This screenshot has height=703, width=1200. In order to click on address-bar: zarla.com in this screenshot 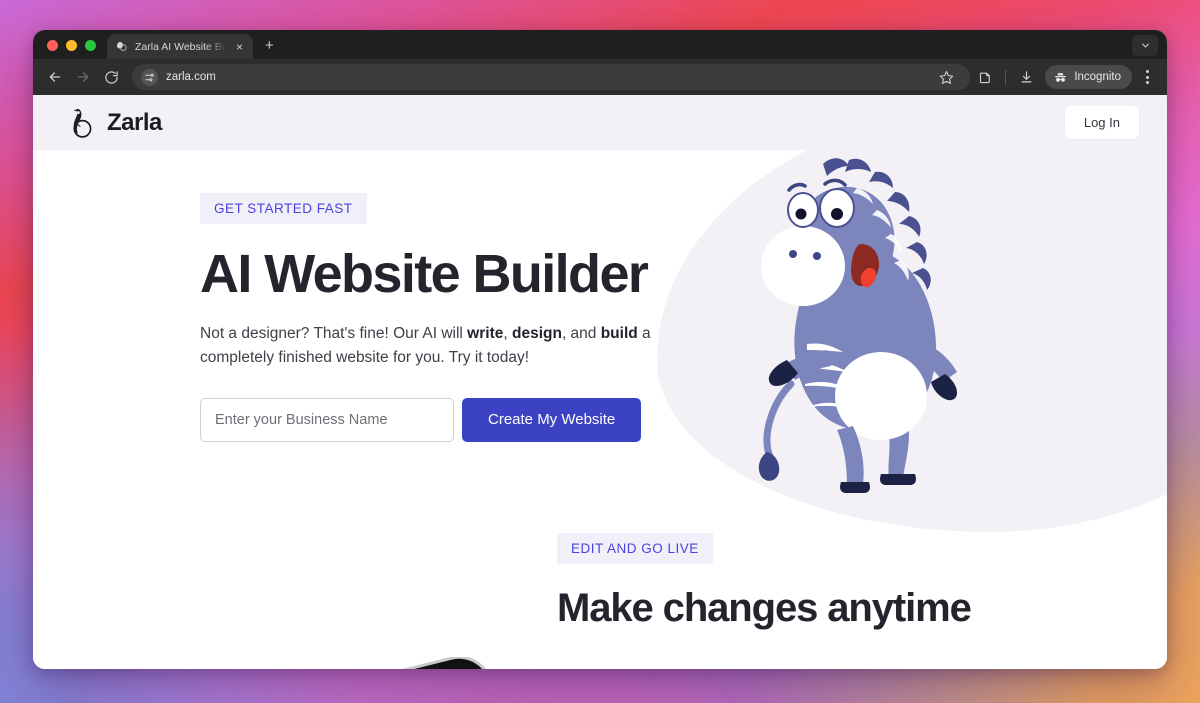, I will do `click(551, 77)`.